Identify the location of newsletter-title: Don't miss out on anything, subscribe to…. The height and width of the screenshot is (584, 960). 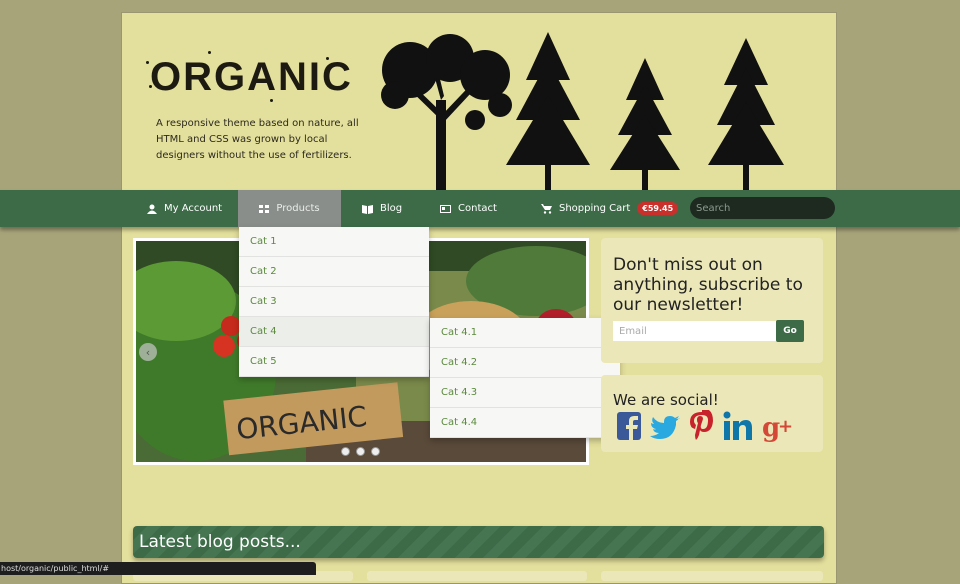
(708, 285).